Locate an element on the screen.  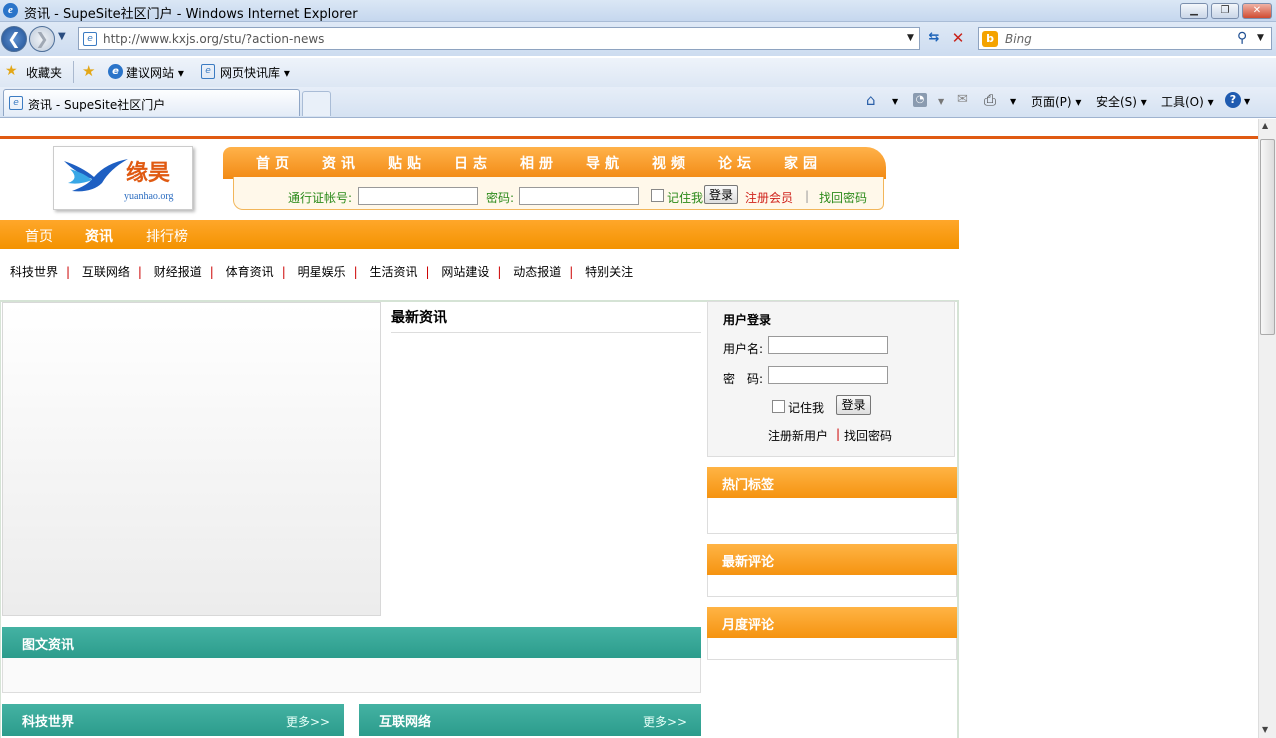
new-tab-button is located at coordinates (316, 103).